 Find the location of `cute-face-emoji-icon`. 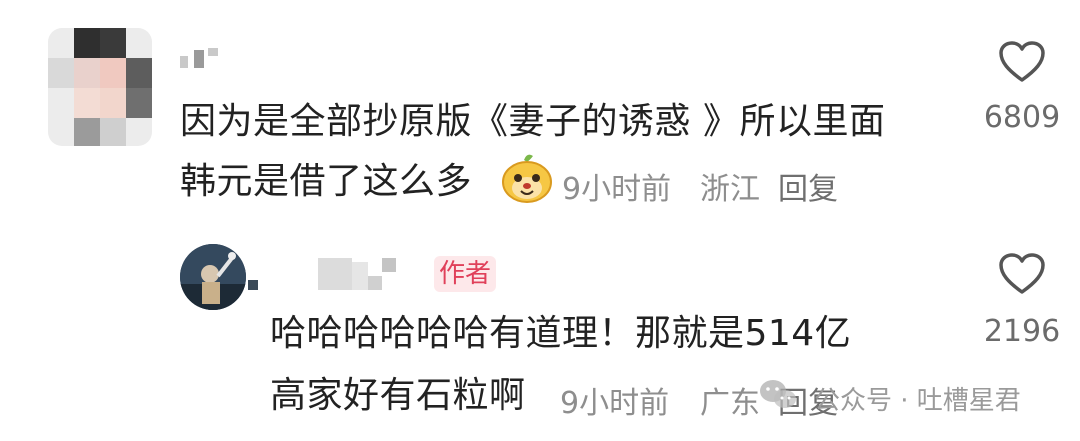

cute-face-emoji-icon is located at coordinates (527, 178).